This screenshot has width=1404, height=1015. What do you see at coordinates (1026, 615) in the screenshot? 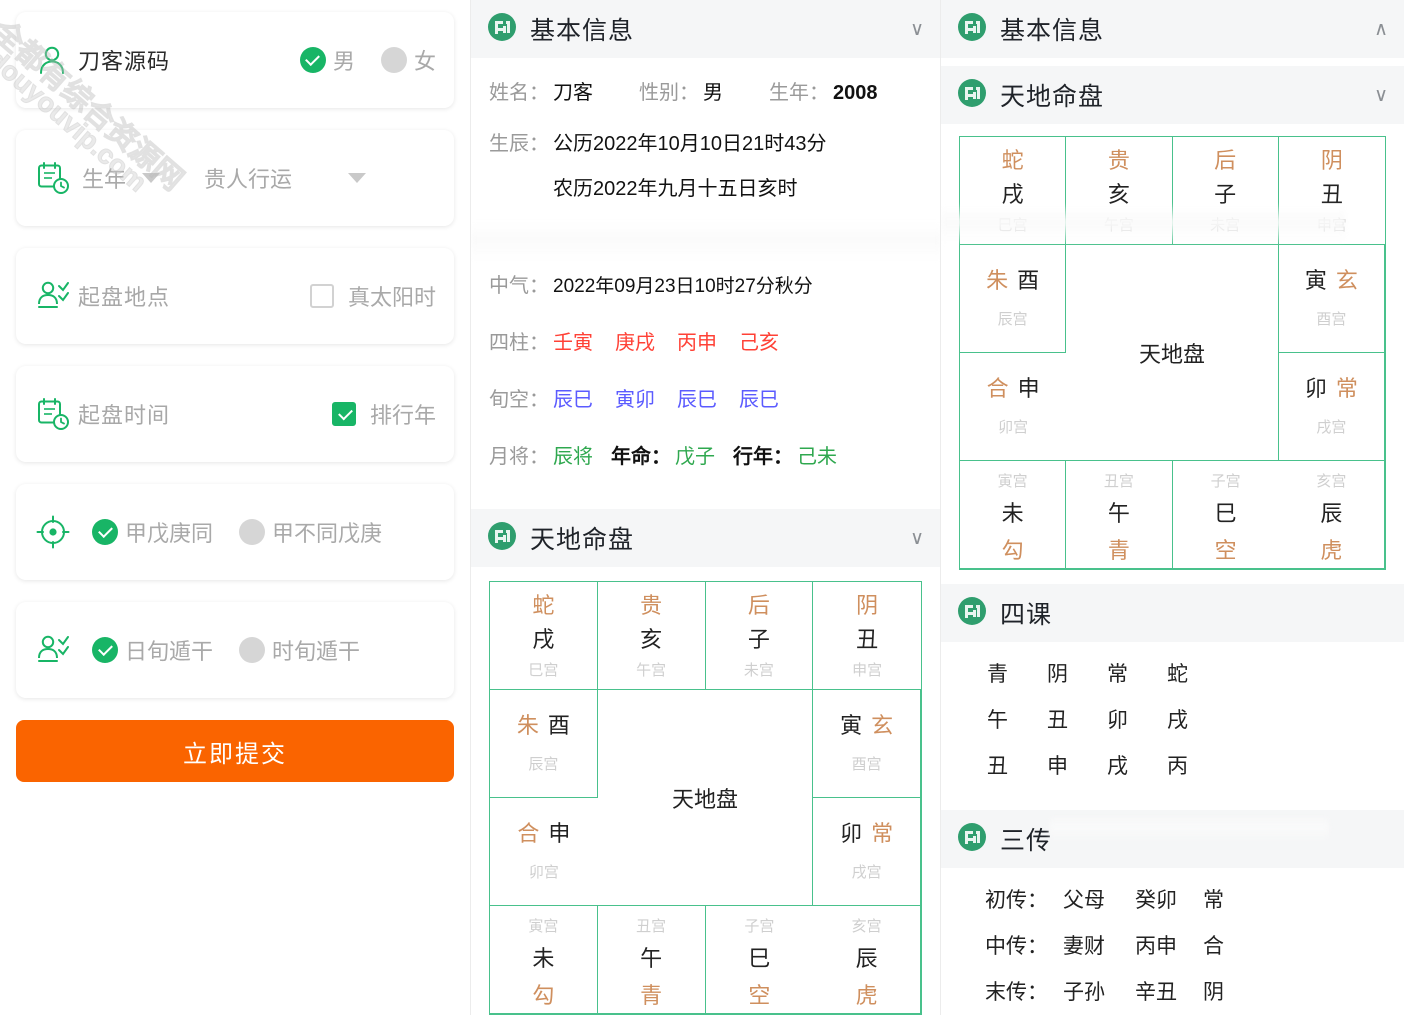
I see `panel-title: 四课` at bounding box center [1026, 615].